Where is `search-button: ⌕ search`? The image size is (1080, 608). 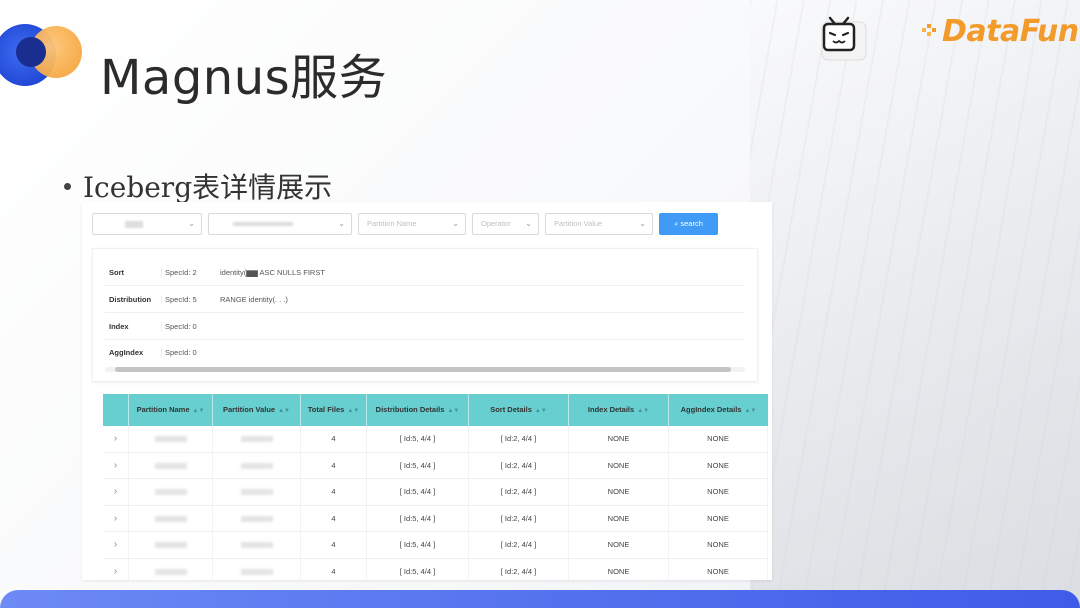 search-button: ⌕ search is located at coordinates (688, 224).